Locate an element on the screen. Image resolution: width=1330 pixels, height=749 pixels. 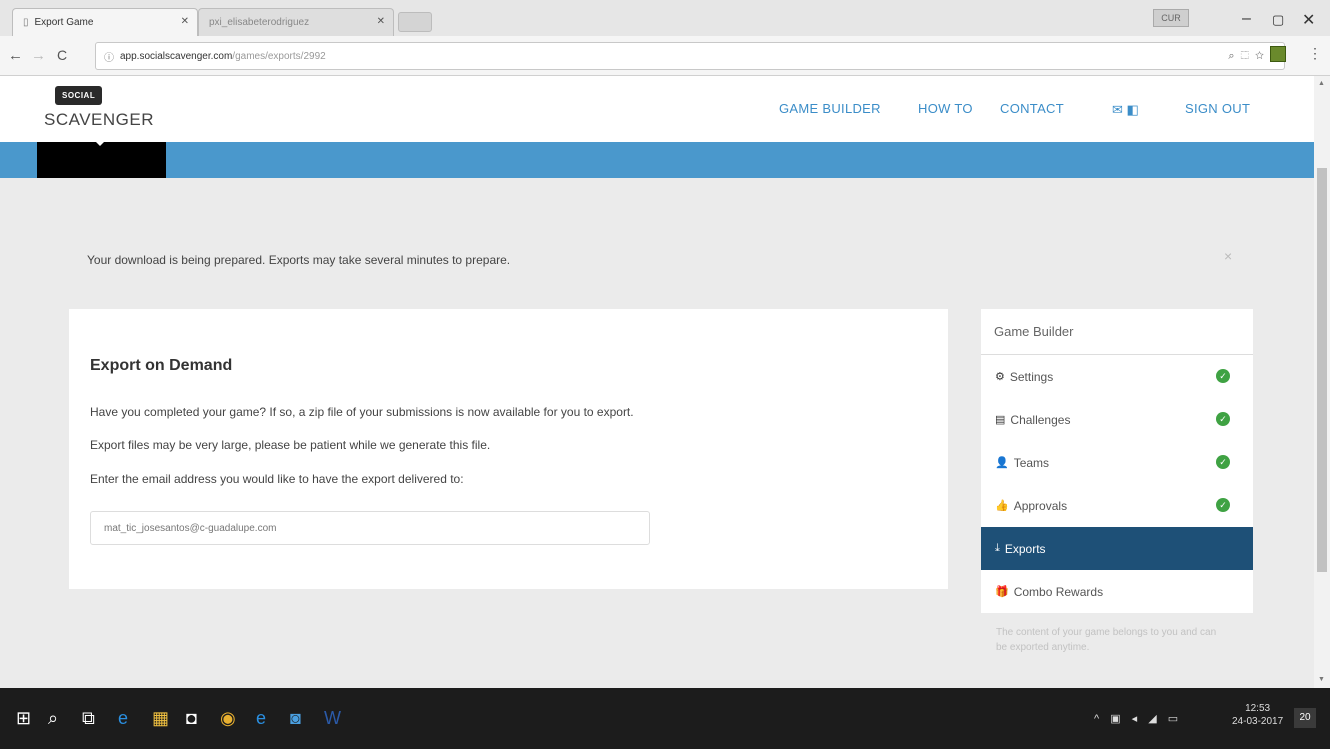
sidebar-item-label: Approvals is located at coordinates (1040, 505).